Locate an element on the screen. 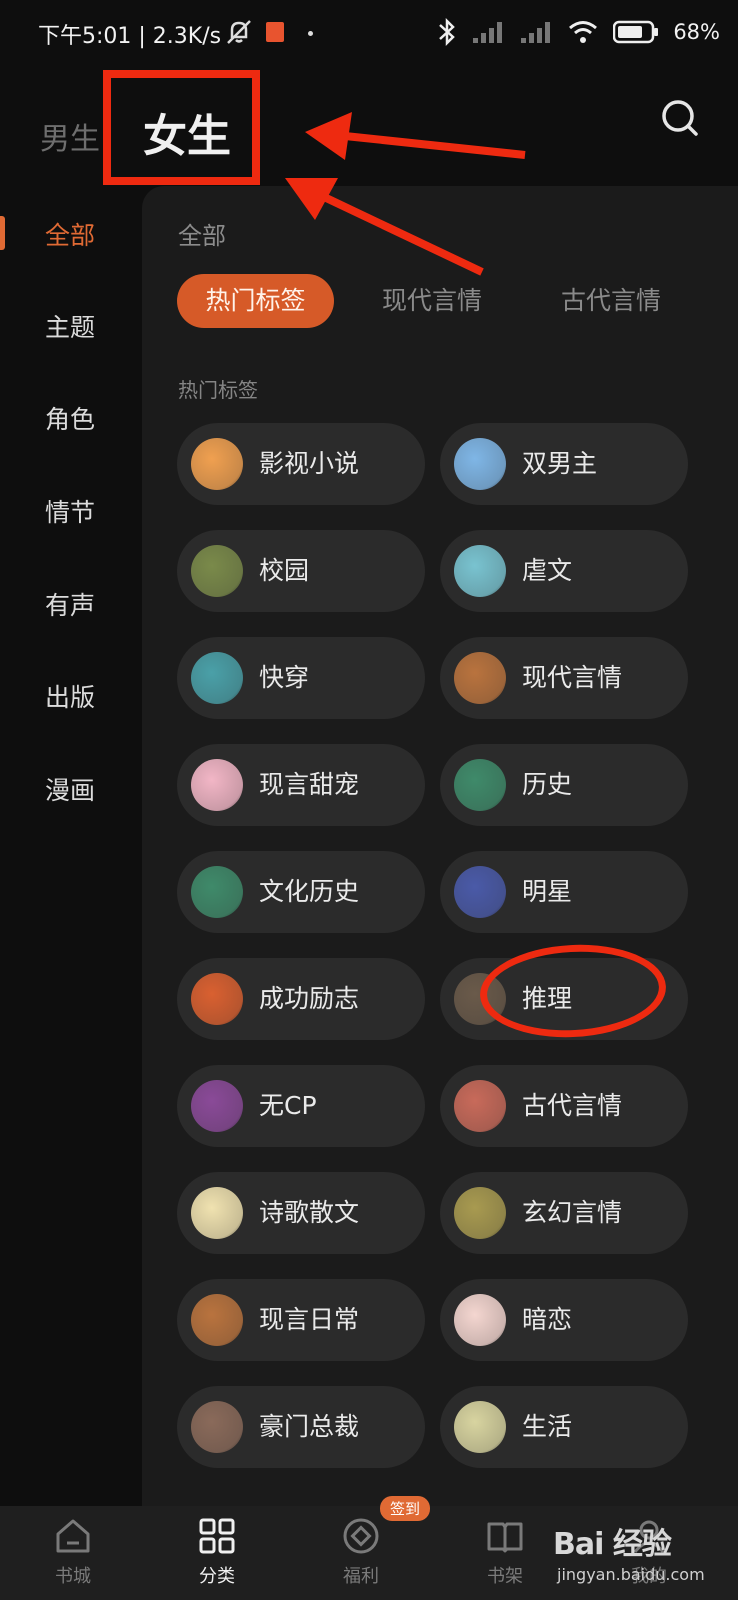 Image resolution: width=738 pixels, height=1600 pixels. tag-item: 古代言情 is located at coordinates (564, 1106).